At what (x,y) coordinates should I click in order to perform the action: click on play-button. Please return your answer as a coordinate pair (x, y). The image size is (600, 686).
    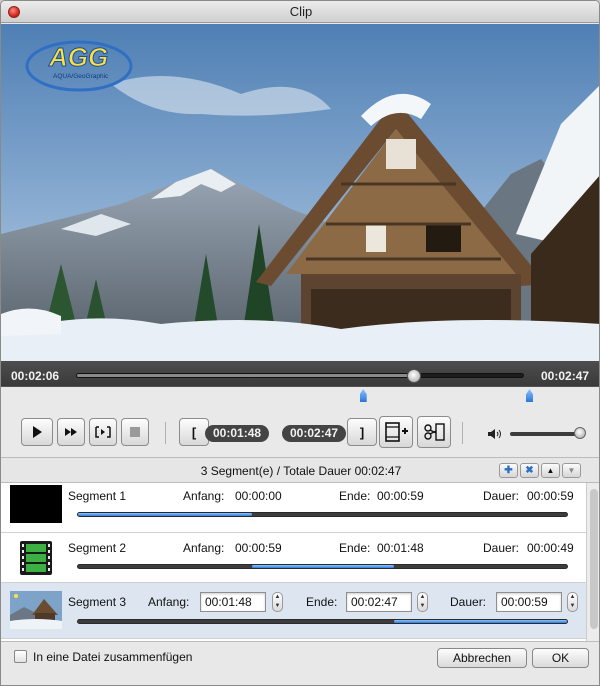
    Looking at the image, I should click on (37, 432).